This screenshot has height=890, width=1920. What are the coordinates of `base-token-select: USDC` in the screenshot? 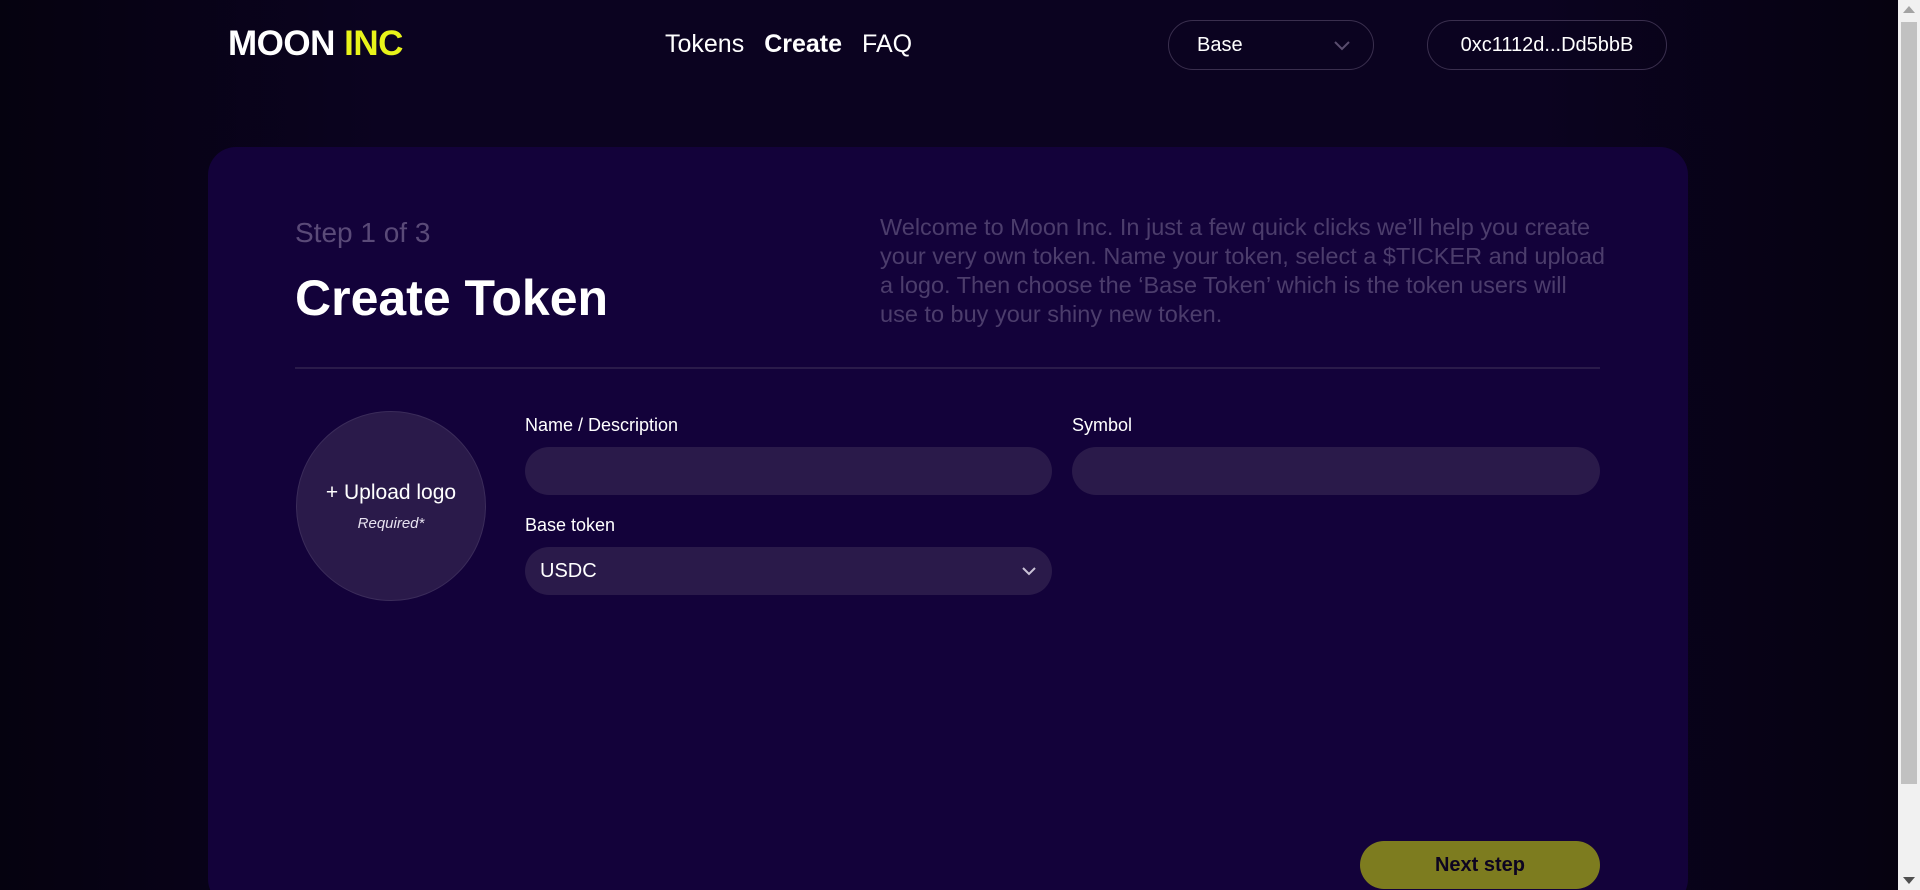 It's located at (788, 571).